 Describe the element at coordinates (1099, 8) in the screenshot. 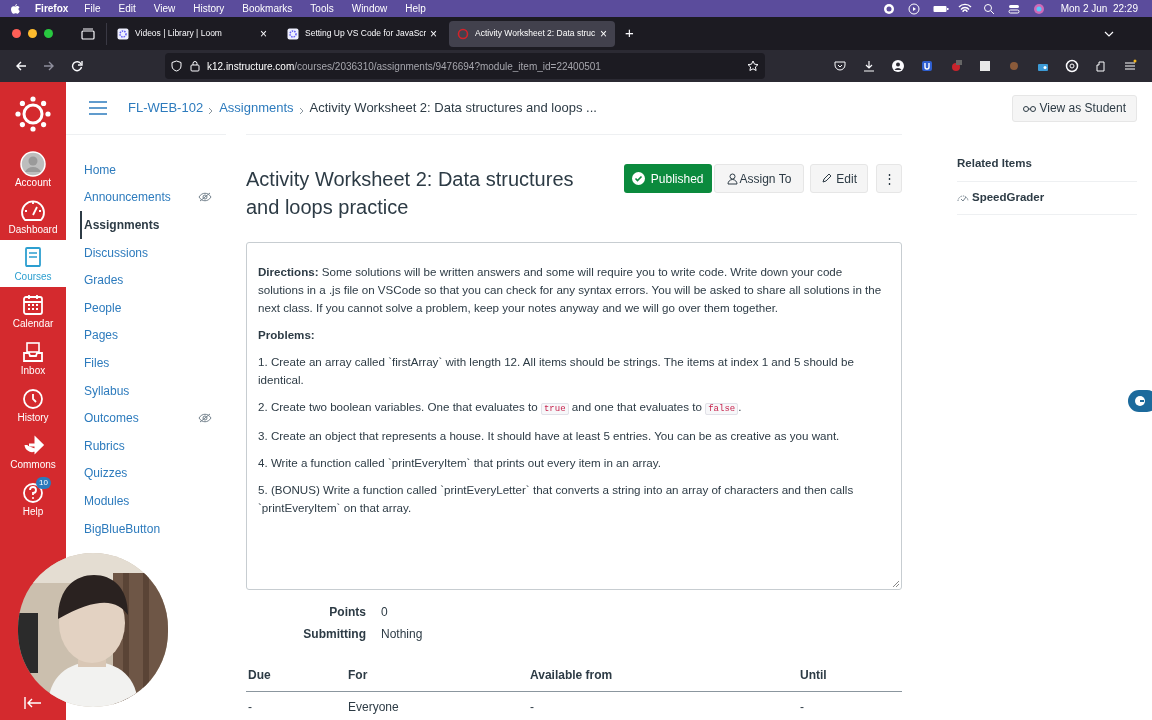

I see `clock: Mon 2 Jun 22:29` at that location.